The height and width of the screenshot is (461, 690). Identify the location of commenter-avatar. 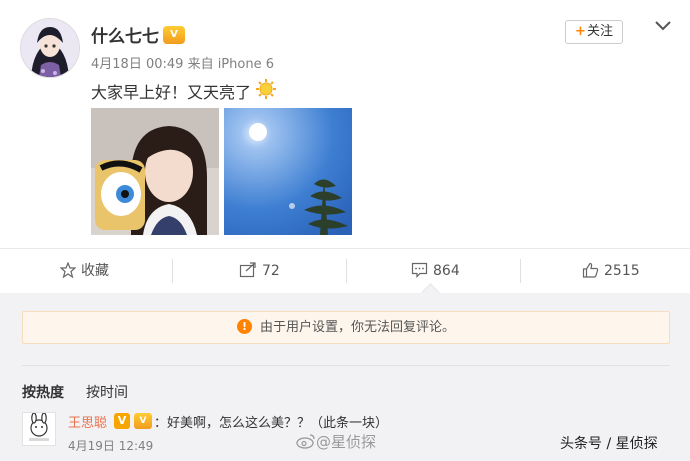
(39, 429).